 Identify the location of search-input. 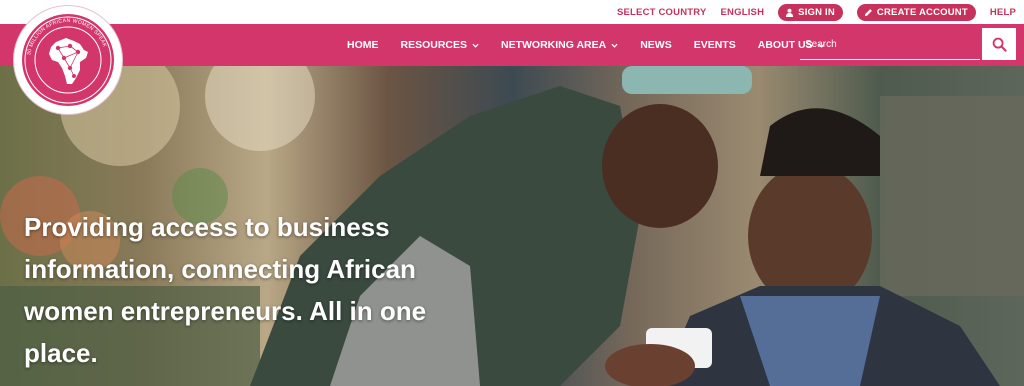
(887, 44).